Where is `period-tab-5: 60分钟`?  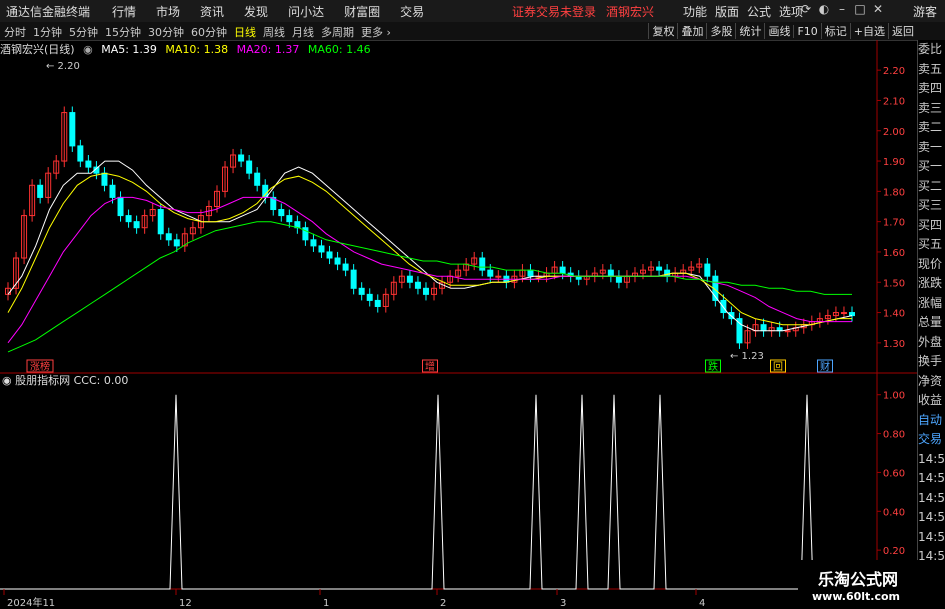 period-tab-5: 60分钟 is located at coordinates (209, 32).